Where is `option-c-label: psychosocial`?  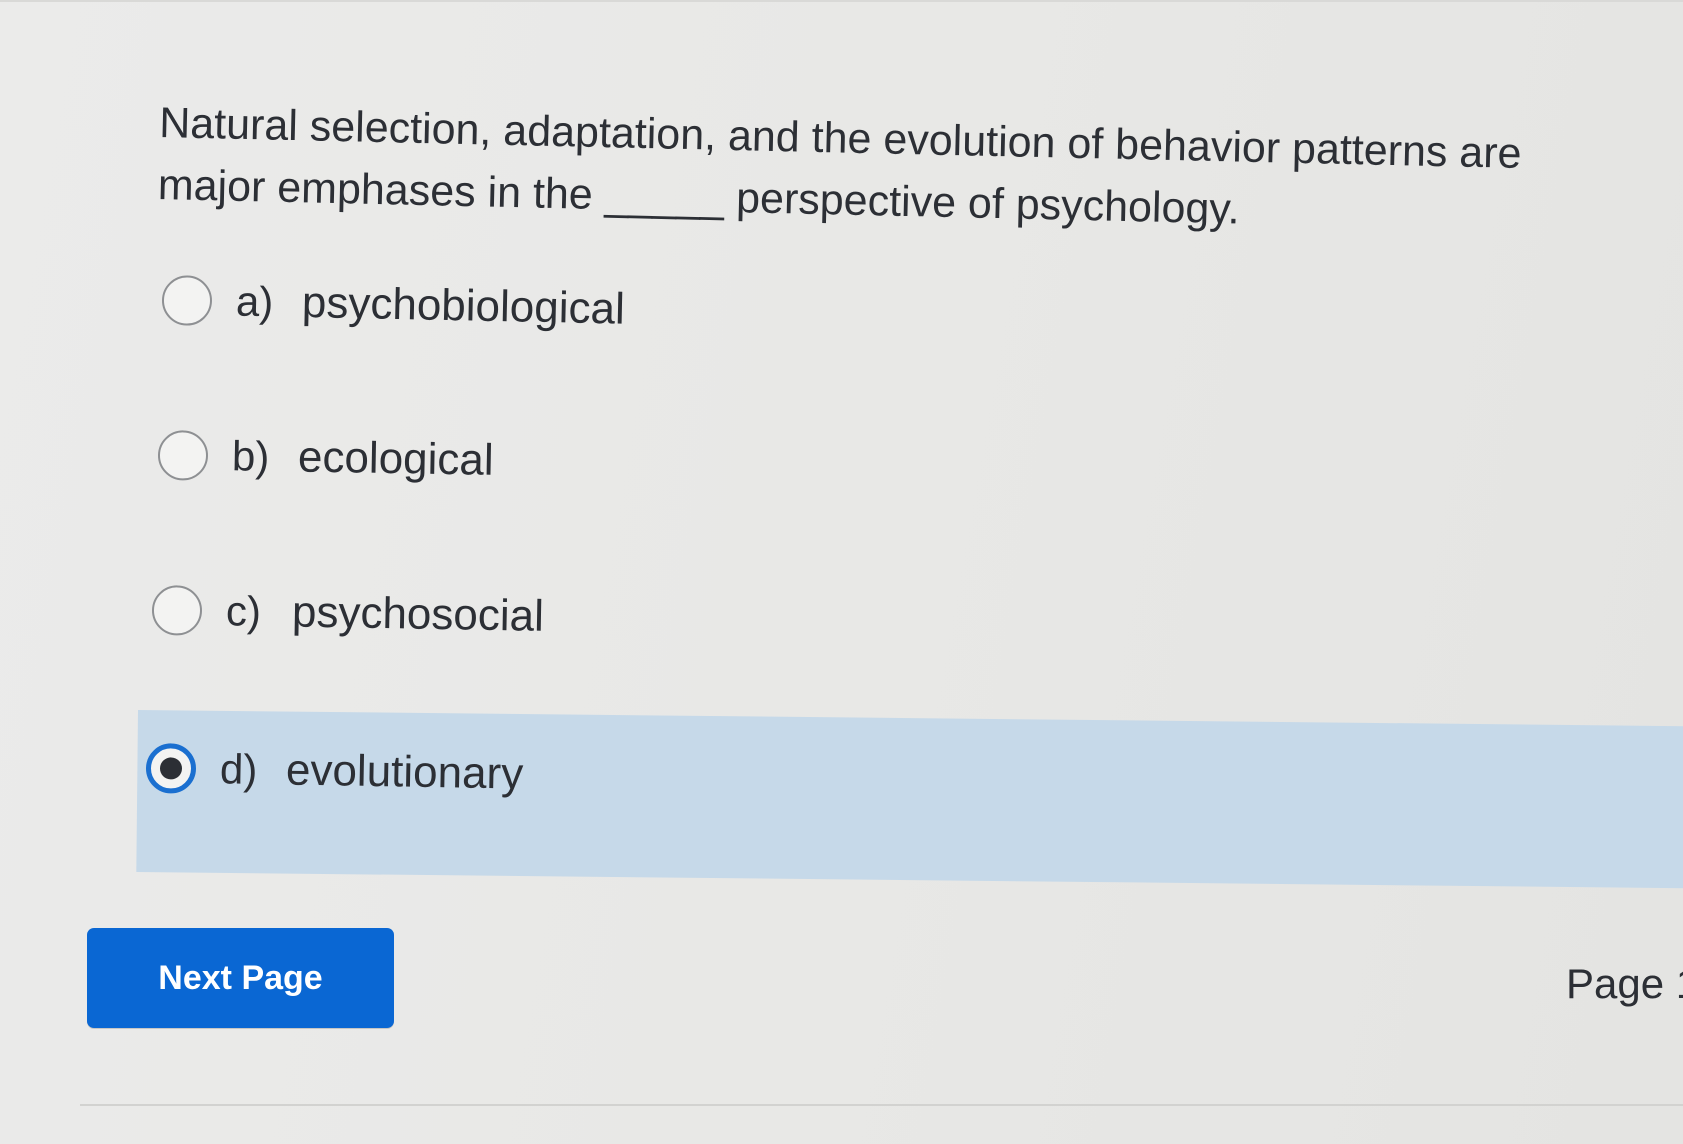
option-c-label: psychosocial is located at coordinates (418, 614).